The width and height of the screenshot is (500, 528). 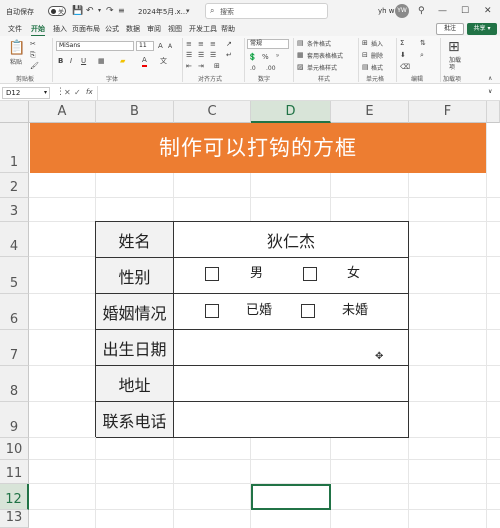 What do you see at coordinates (144, 61) in the screenshot?
I see `font-color-icon: A` at bounding box center [144, 61].